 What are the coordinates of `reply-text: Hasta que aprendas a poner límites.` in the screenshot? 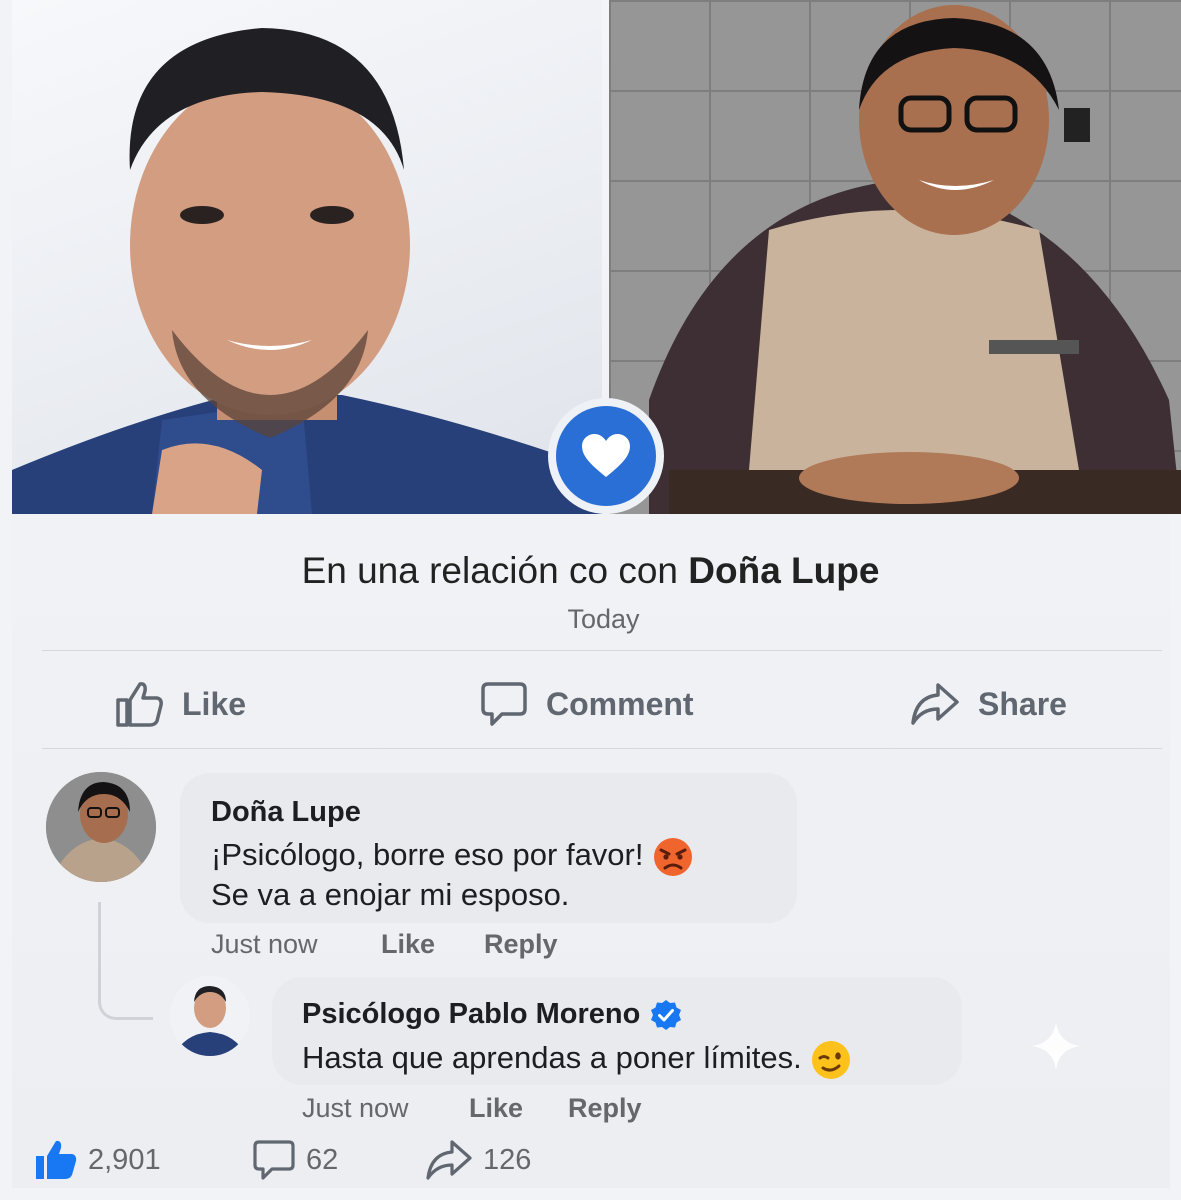 It's located at (552, 1057).